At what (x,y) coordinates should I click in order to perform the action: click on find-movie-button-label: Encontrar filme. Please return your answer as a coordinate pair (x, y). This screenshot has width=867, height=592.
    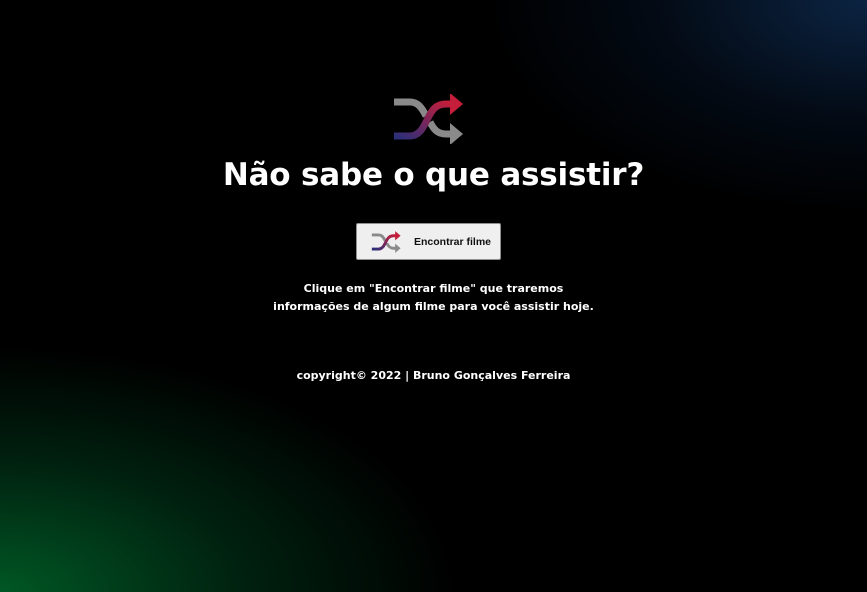
    Looking at the image, I should click on (453, 241).